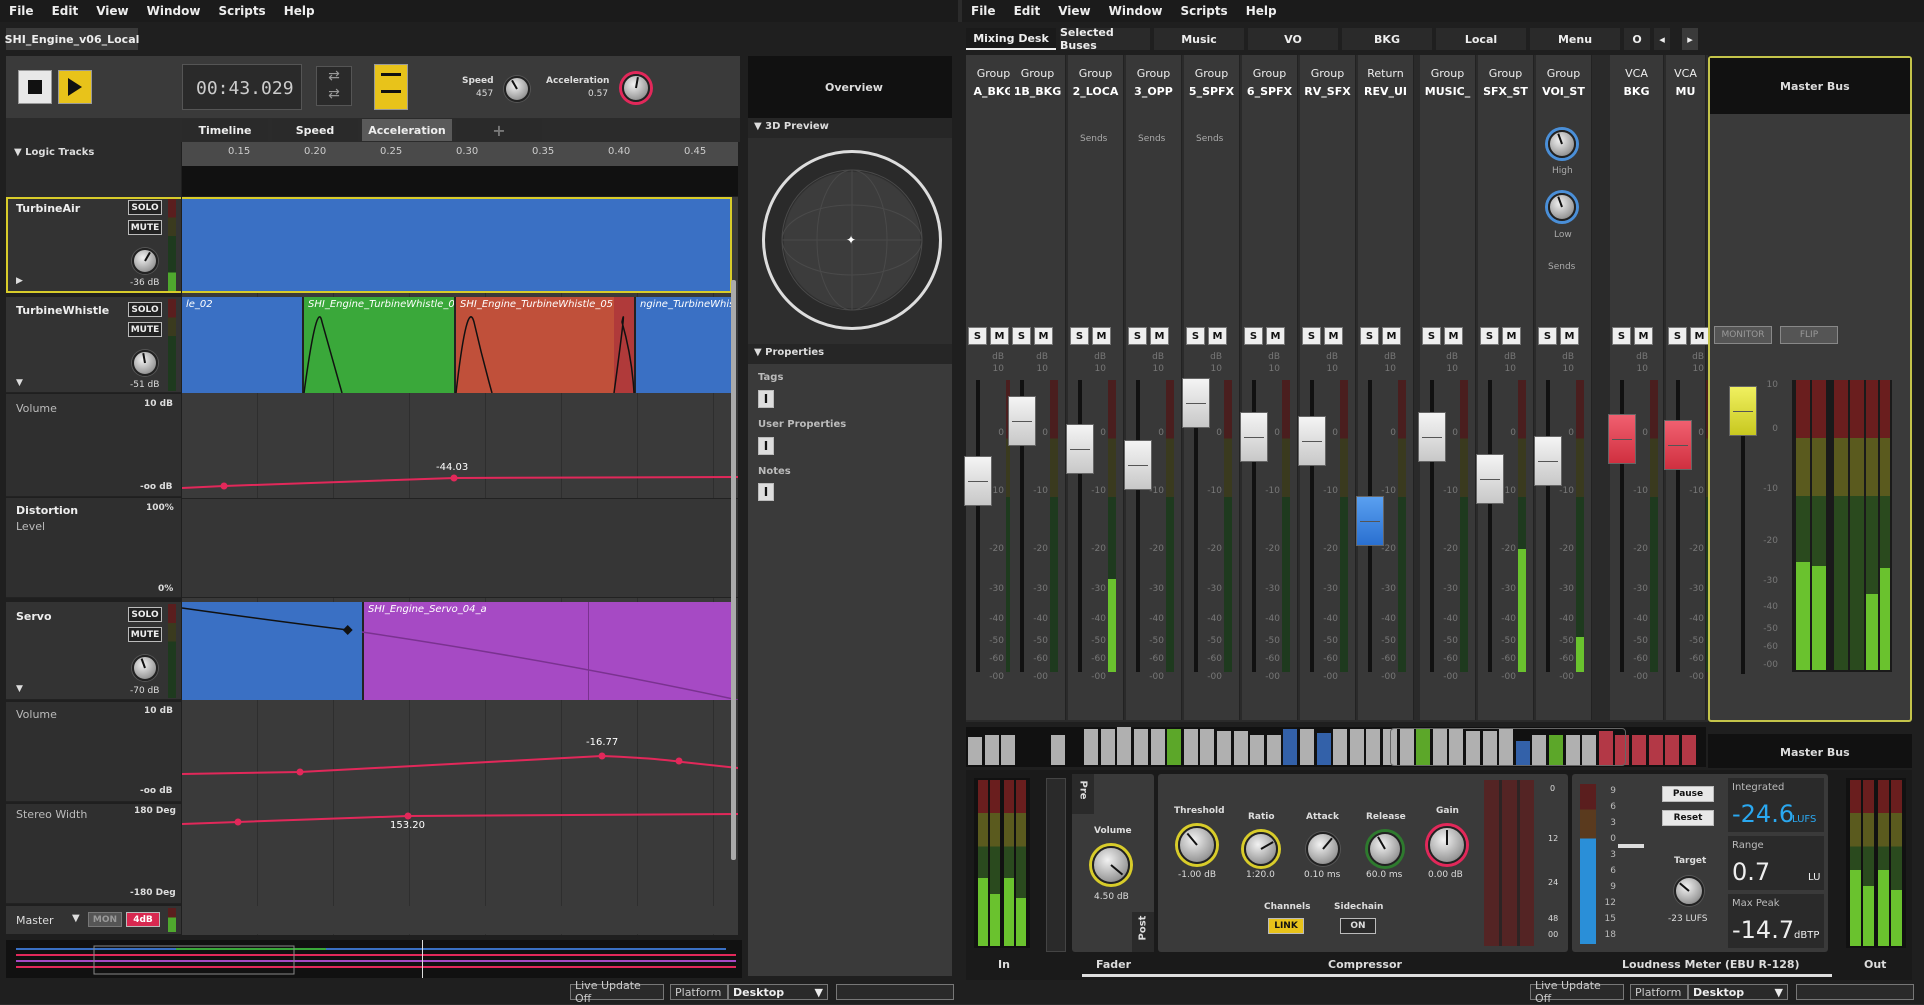 Image resolution: width=1924 pixels, height=1005 pixels. Describe the element at coordinates (1690, 39) in the screenshot. I see `tab-scroll-right-icon: ▸` at that location.